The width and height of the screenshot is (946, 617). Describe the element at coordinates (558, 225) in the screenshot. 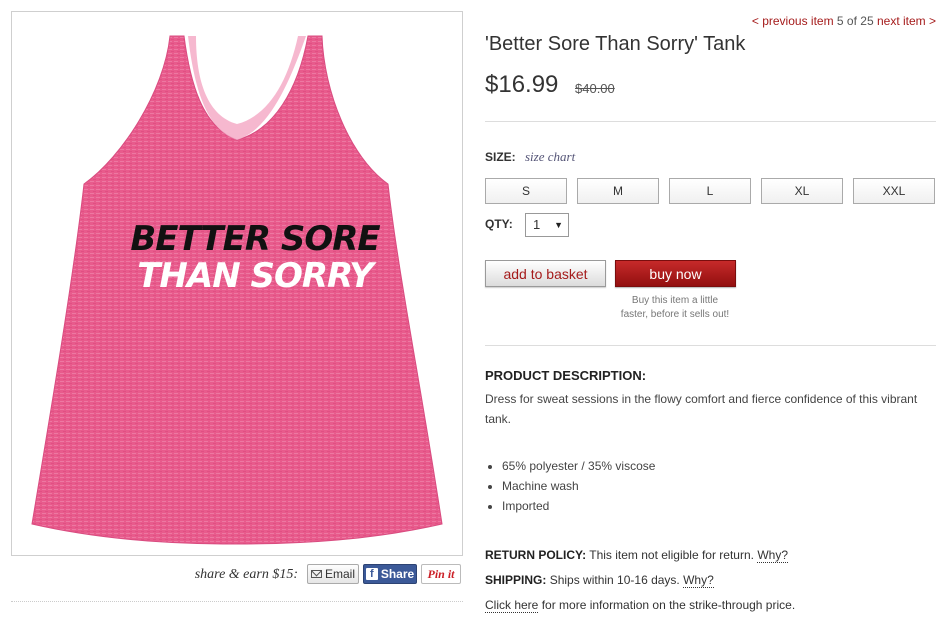

I see `dropdown-arrow-icon: ▼` at that location.